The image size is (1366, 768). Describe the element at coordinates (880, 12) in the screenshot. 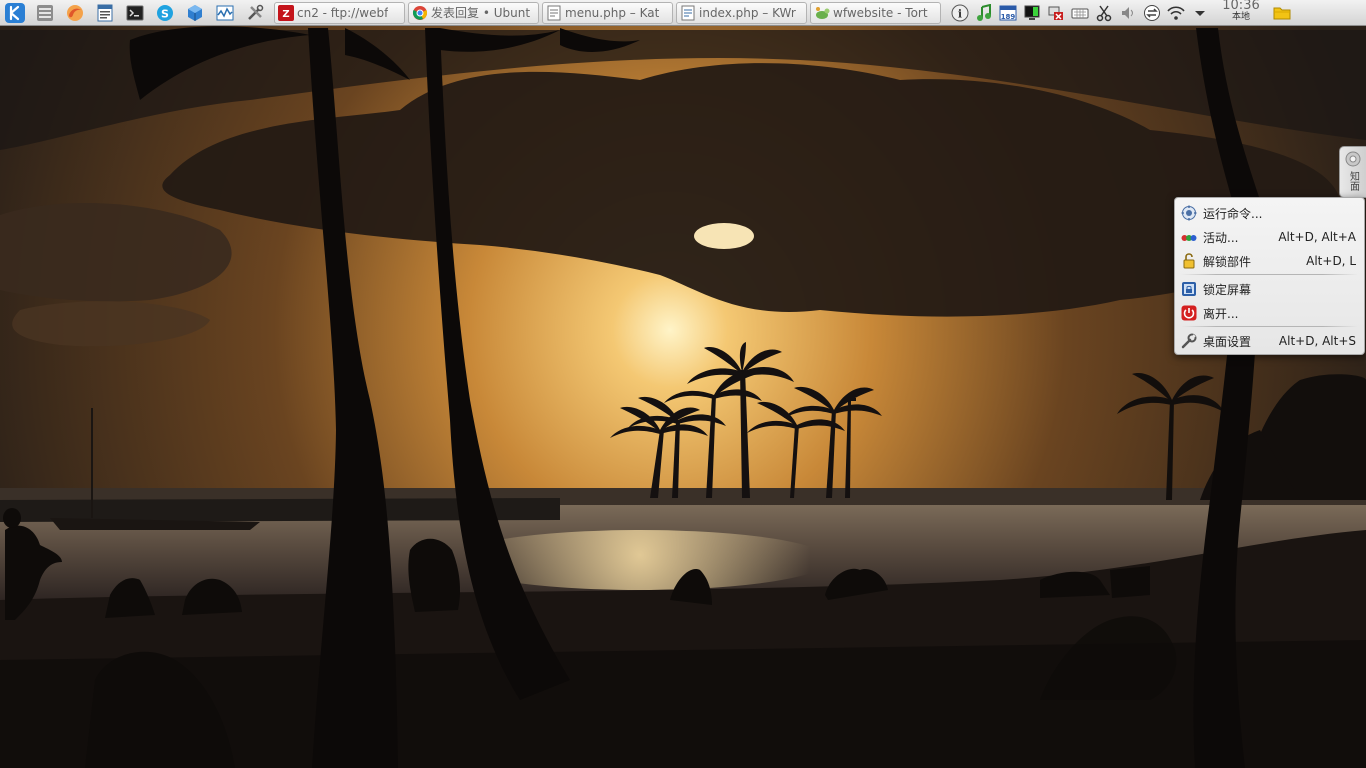

I see `task-label: wfwebsite - Tort` at that location.